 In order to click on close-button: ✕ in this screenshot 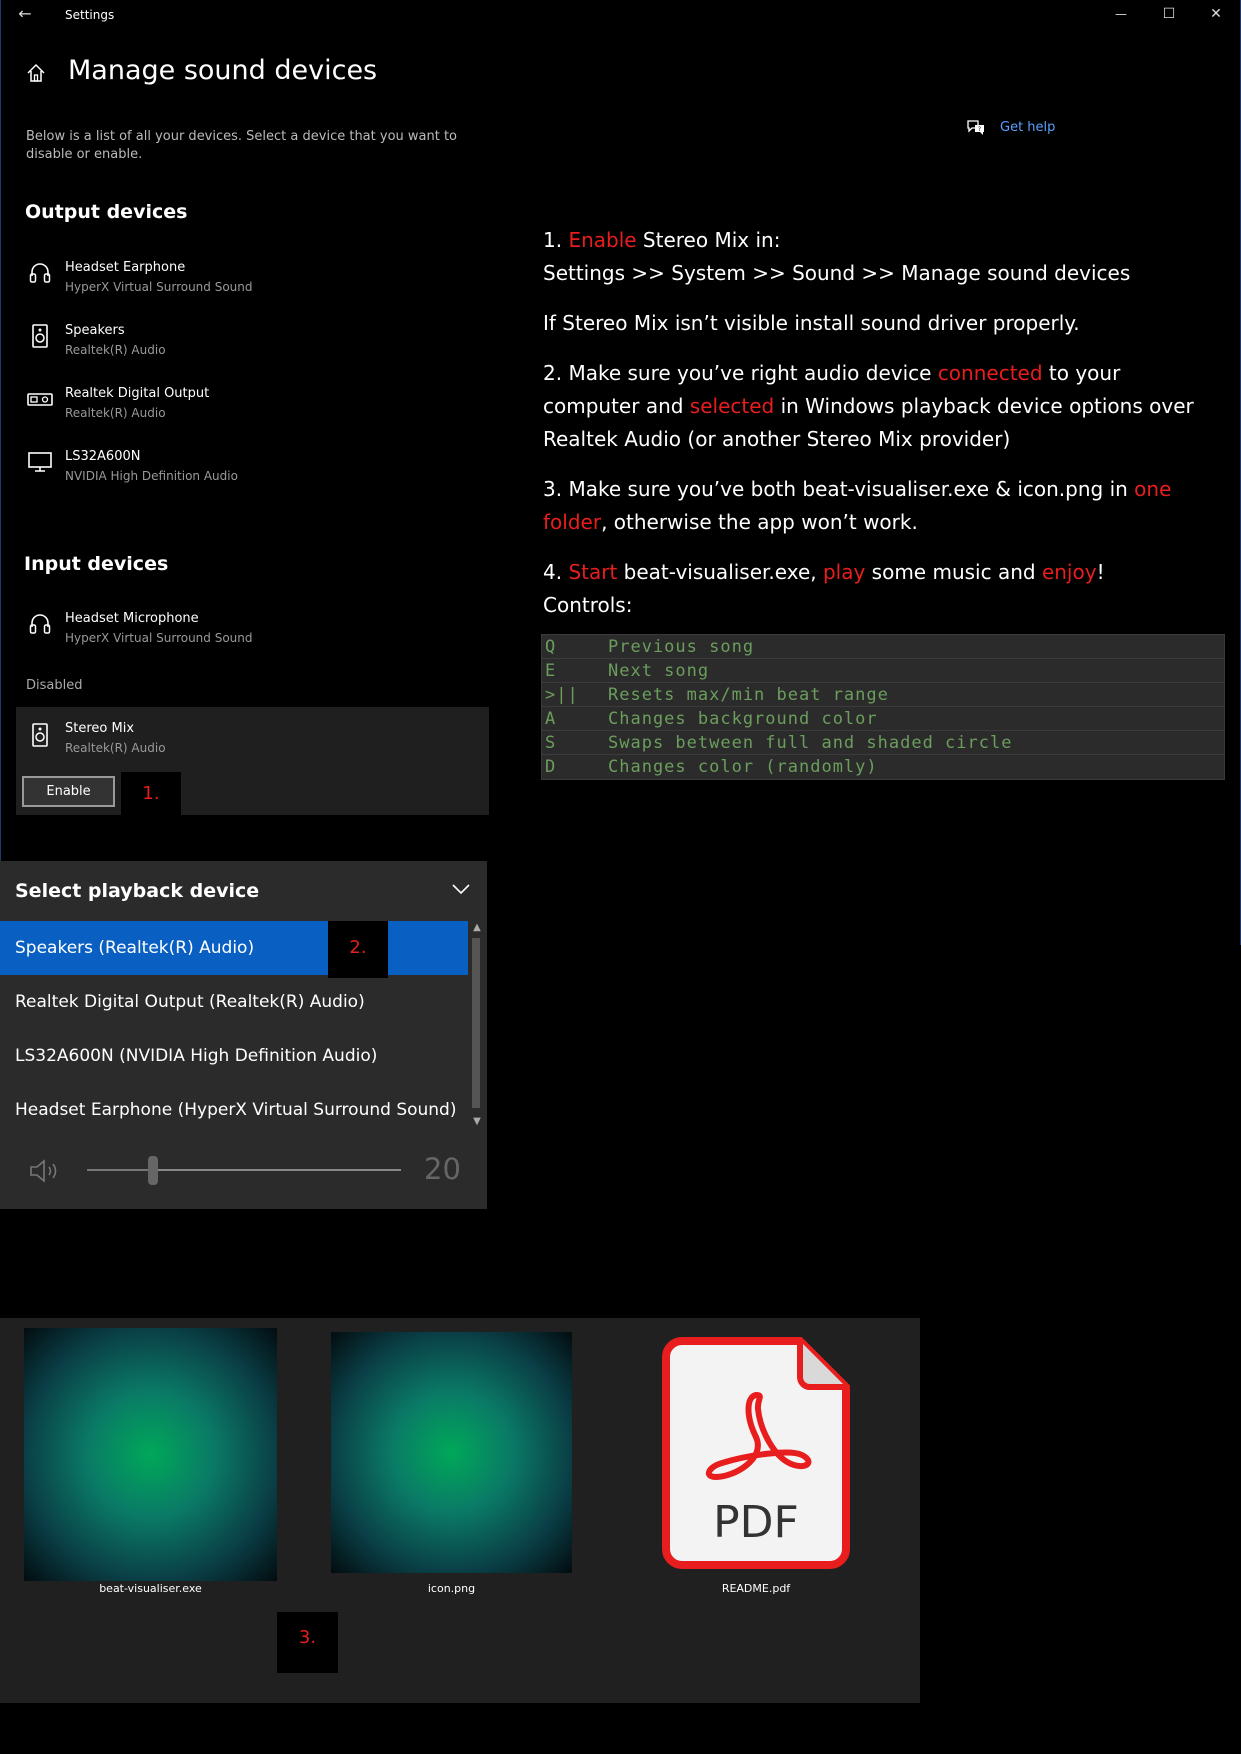, I will do `click(1216, 14)`.